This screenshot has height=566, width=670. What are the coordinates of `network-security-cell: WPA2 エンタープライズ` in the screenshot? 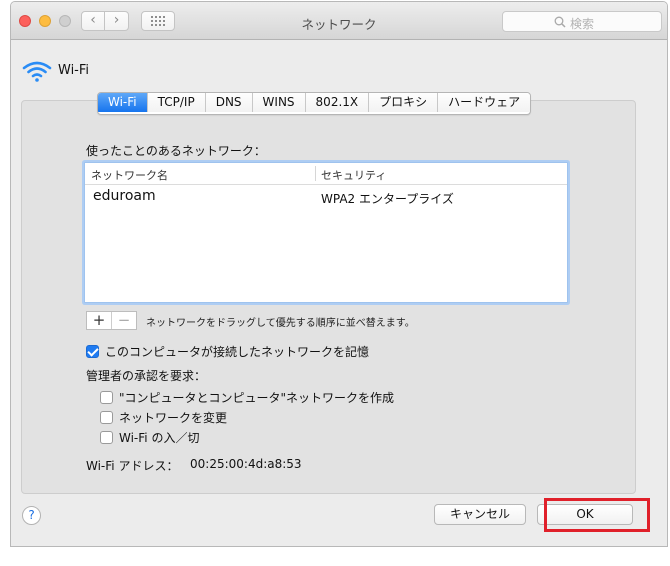 It's located at (387, 199).